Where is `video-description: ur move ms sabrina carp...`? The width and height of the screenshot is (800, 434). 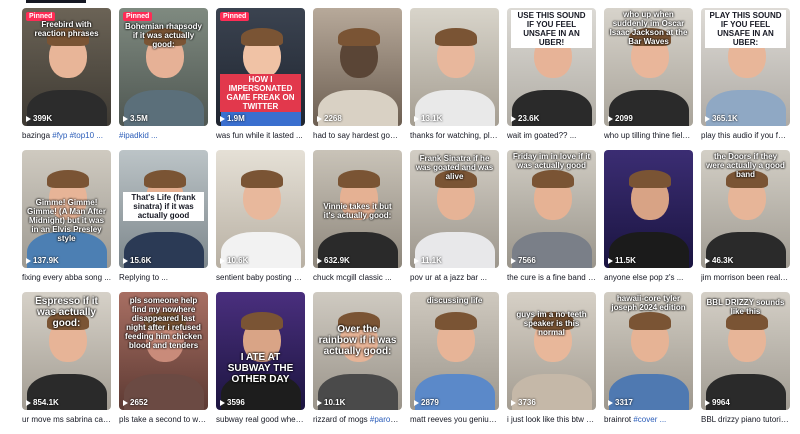
video-description: ur move ms sabrina carp... is located at coordinates (66, 419).